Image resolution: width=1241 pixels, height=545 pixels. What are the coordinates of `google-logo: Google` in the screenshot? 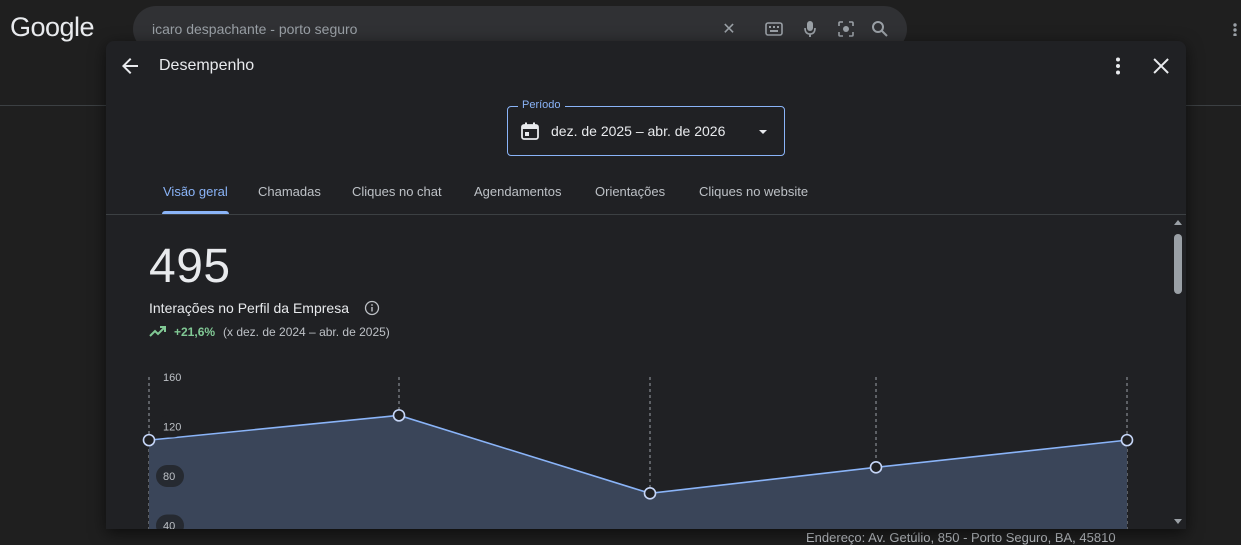 It's located at (52, 27).